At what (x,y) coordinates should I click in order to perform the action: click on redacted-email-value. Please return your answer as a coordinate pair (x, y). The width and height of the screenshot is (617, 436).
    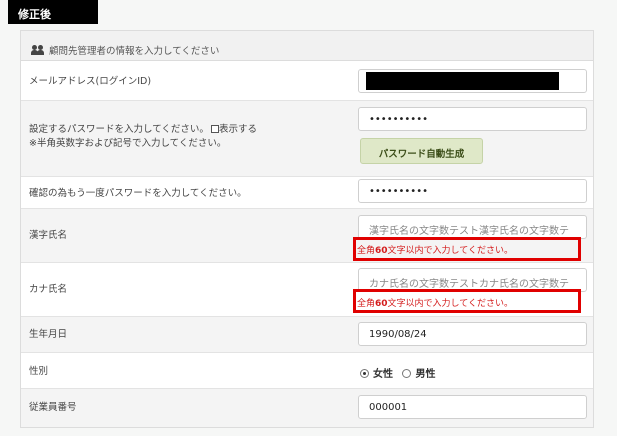
    Looking at the image, I should click on (462, 81).